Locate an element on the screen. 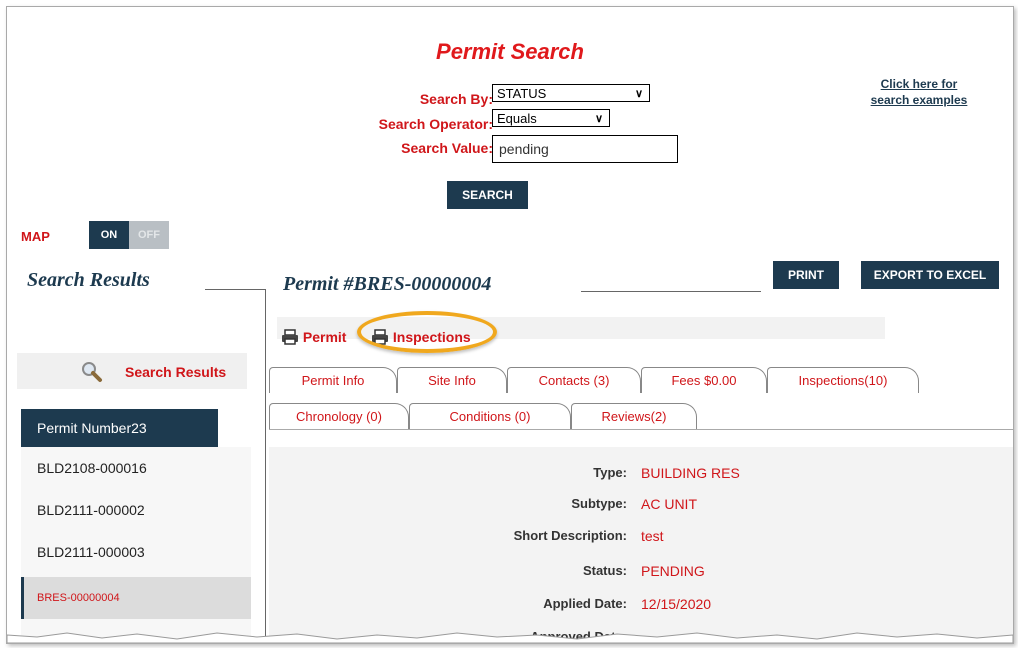  print-button: PRINT is located at coordinates (806, 275).